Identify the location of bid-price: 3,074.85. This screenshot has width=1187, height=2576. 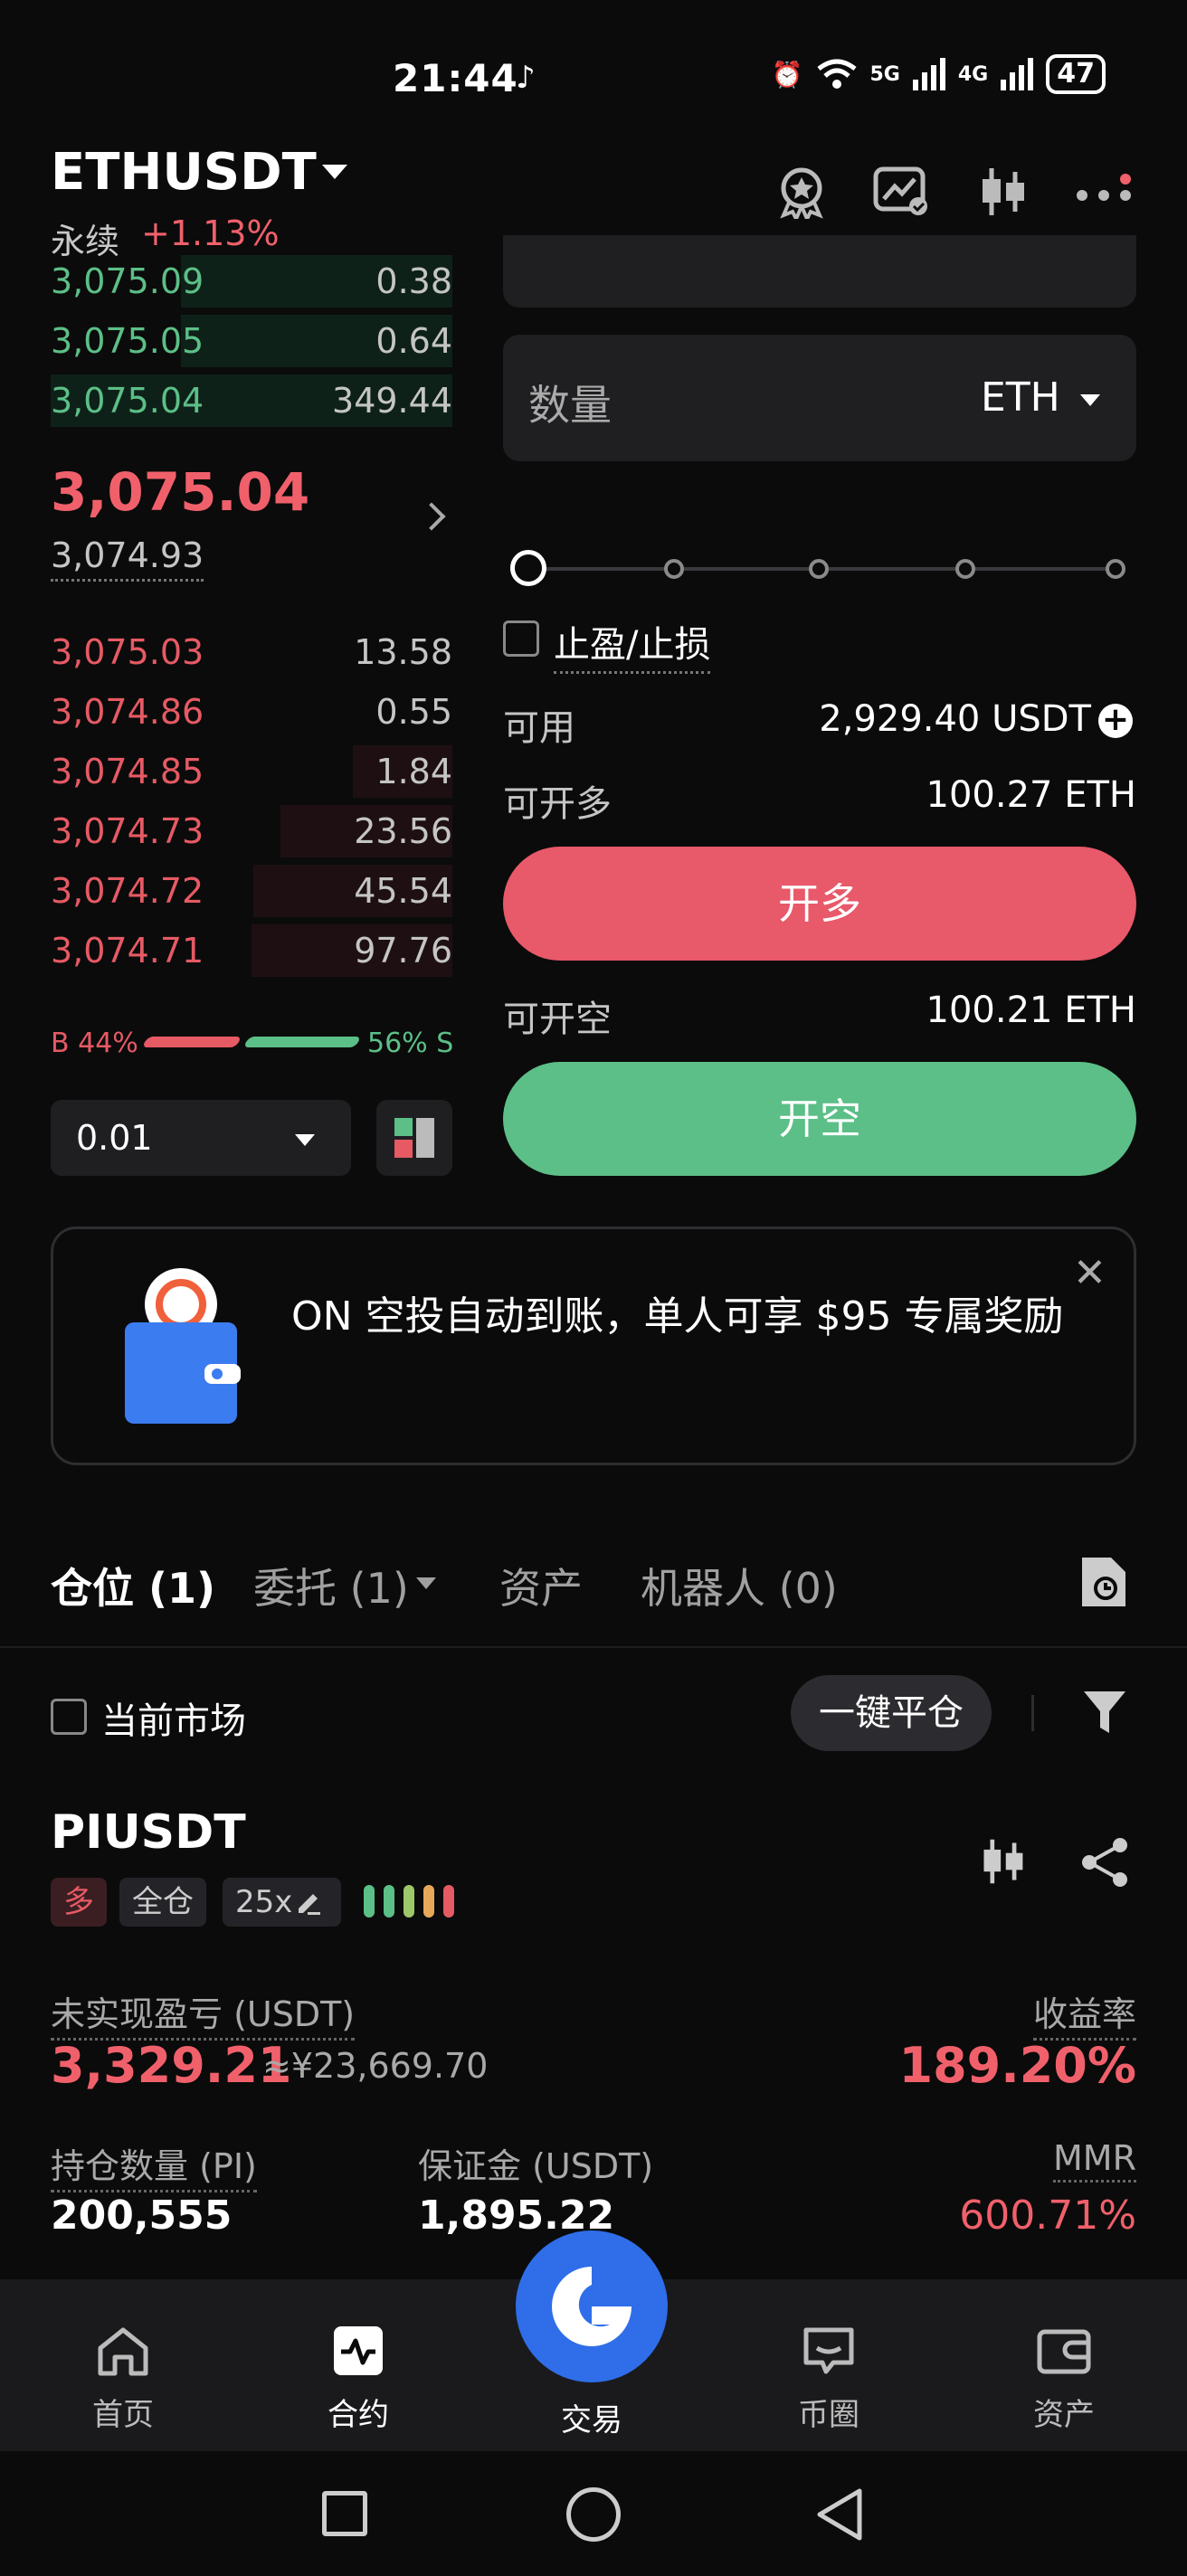
(127, 771).